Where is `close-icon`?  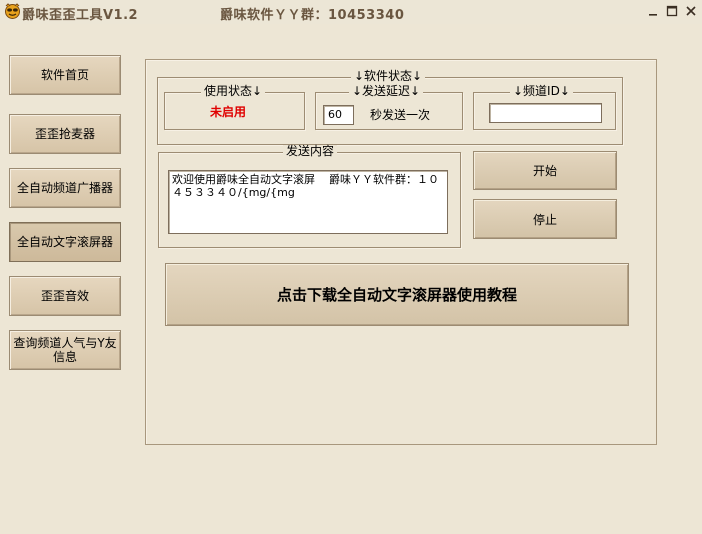 close-icon is located at coordinates (691, 11).